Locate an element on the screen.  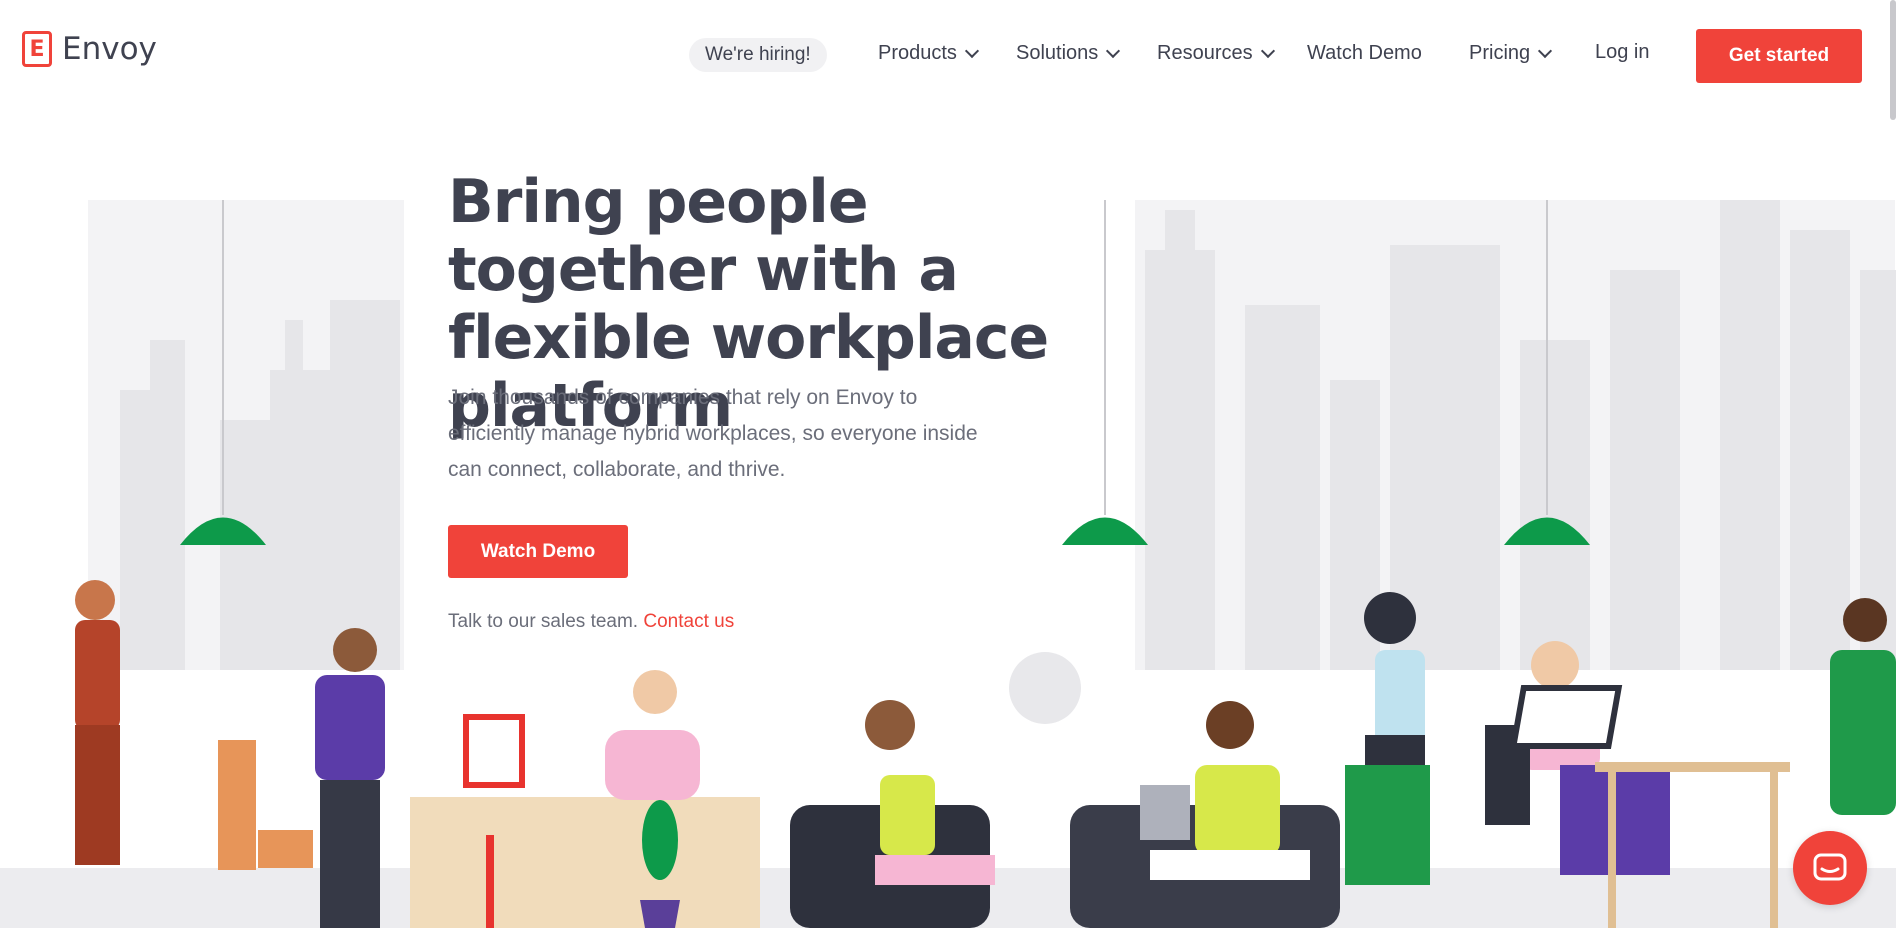
nav-solutions-label: Solutions is located at coordinates (1057, 53).